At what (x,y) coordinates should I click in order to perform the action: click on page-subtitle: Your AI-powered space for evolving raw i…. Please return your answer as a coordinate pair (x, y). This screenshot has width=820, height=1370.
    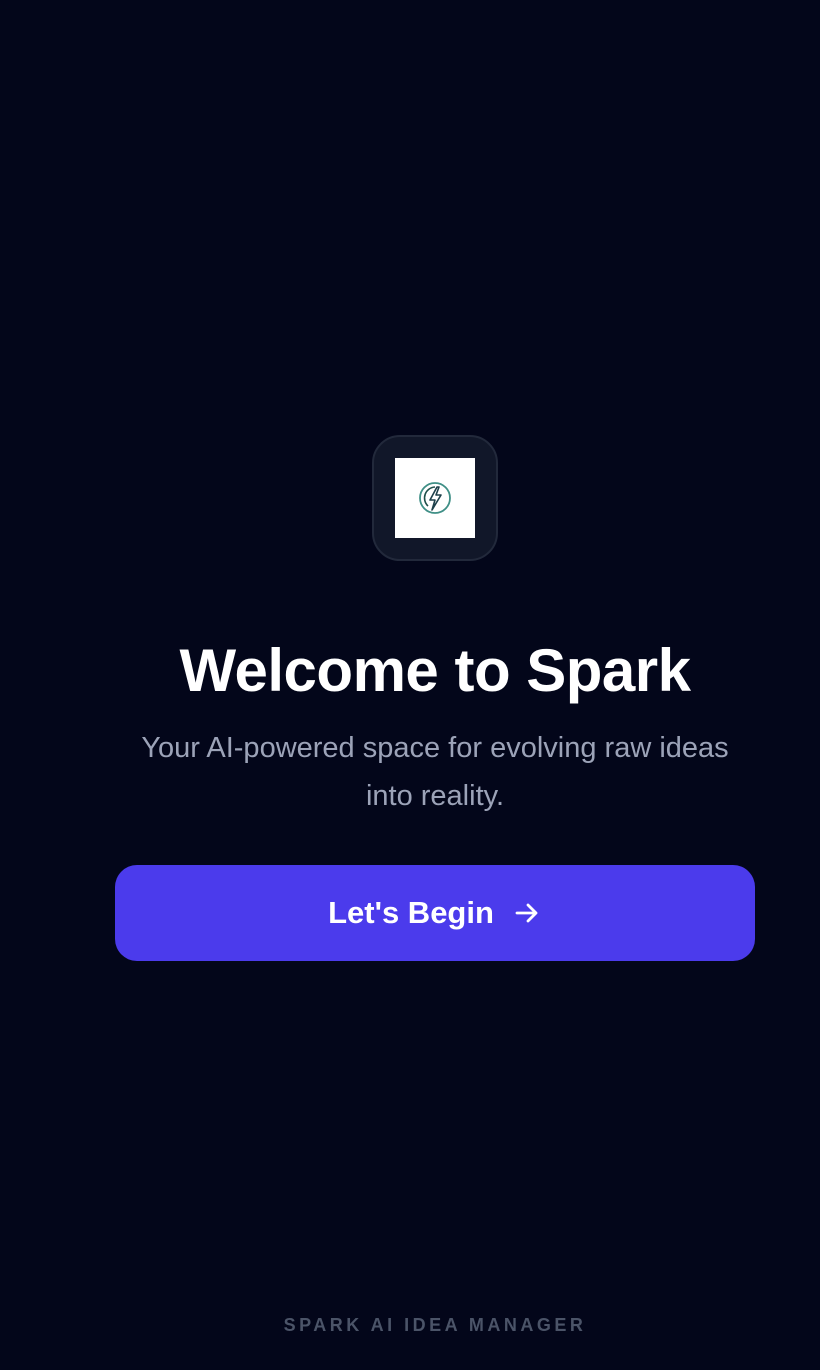
    Looking at the image, I should click on (435, 772).